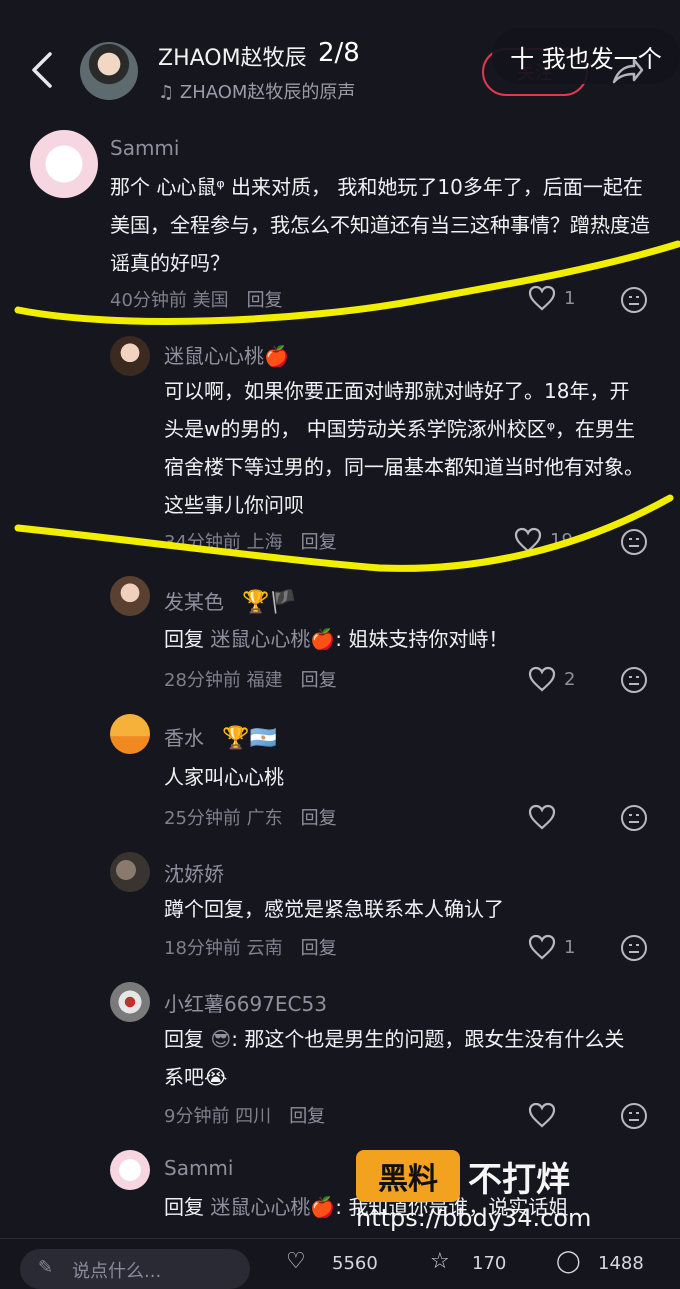 Image resolution: width=680 pixels, height=1289 pixels. Describe the element at coordinates (568, 1261) in the screenshot. I see `comment-icon: ◯` at that location.